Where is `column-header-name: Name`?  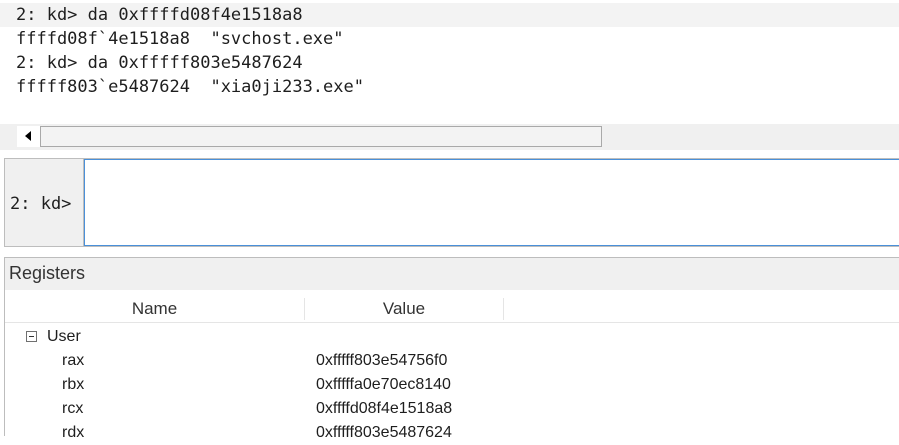
column-header-name: Name is located at coordinates (154, 309).